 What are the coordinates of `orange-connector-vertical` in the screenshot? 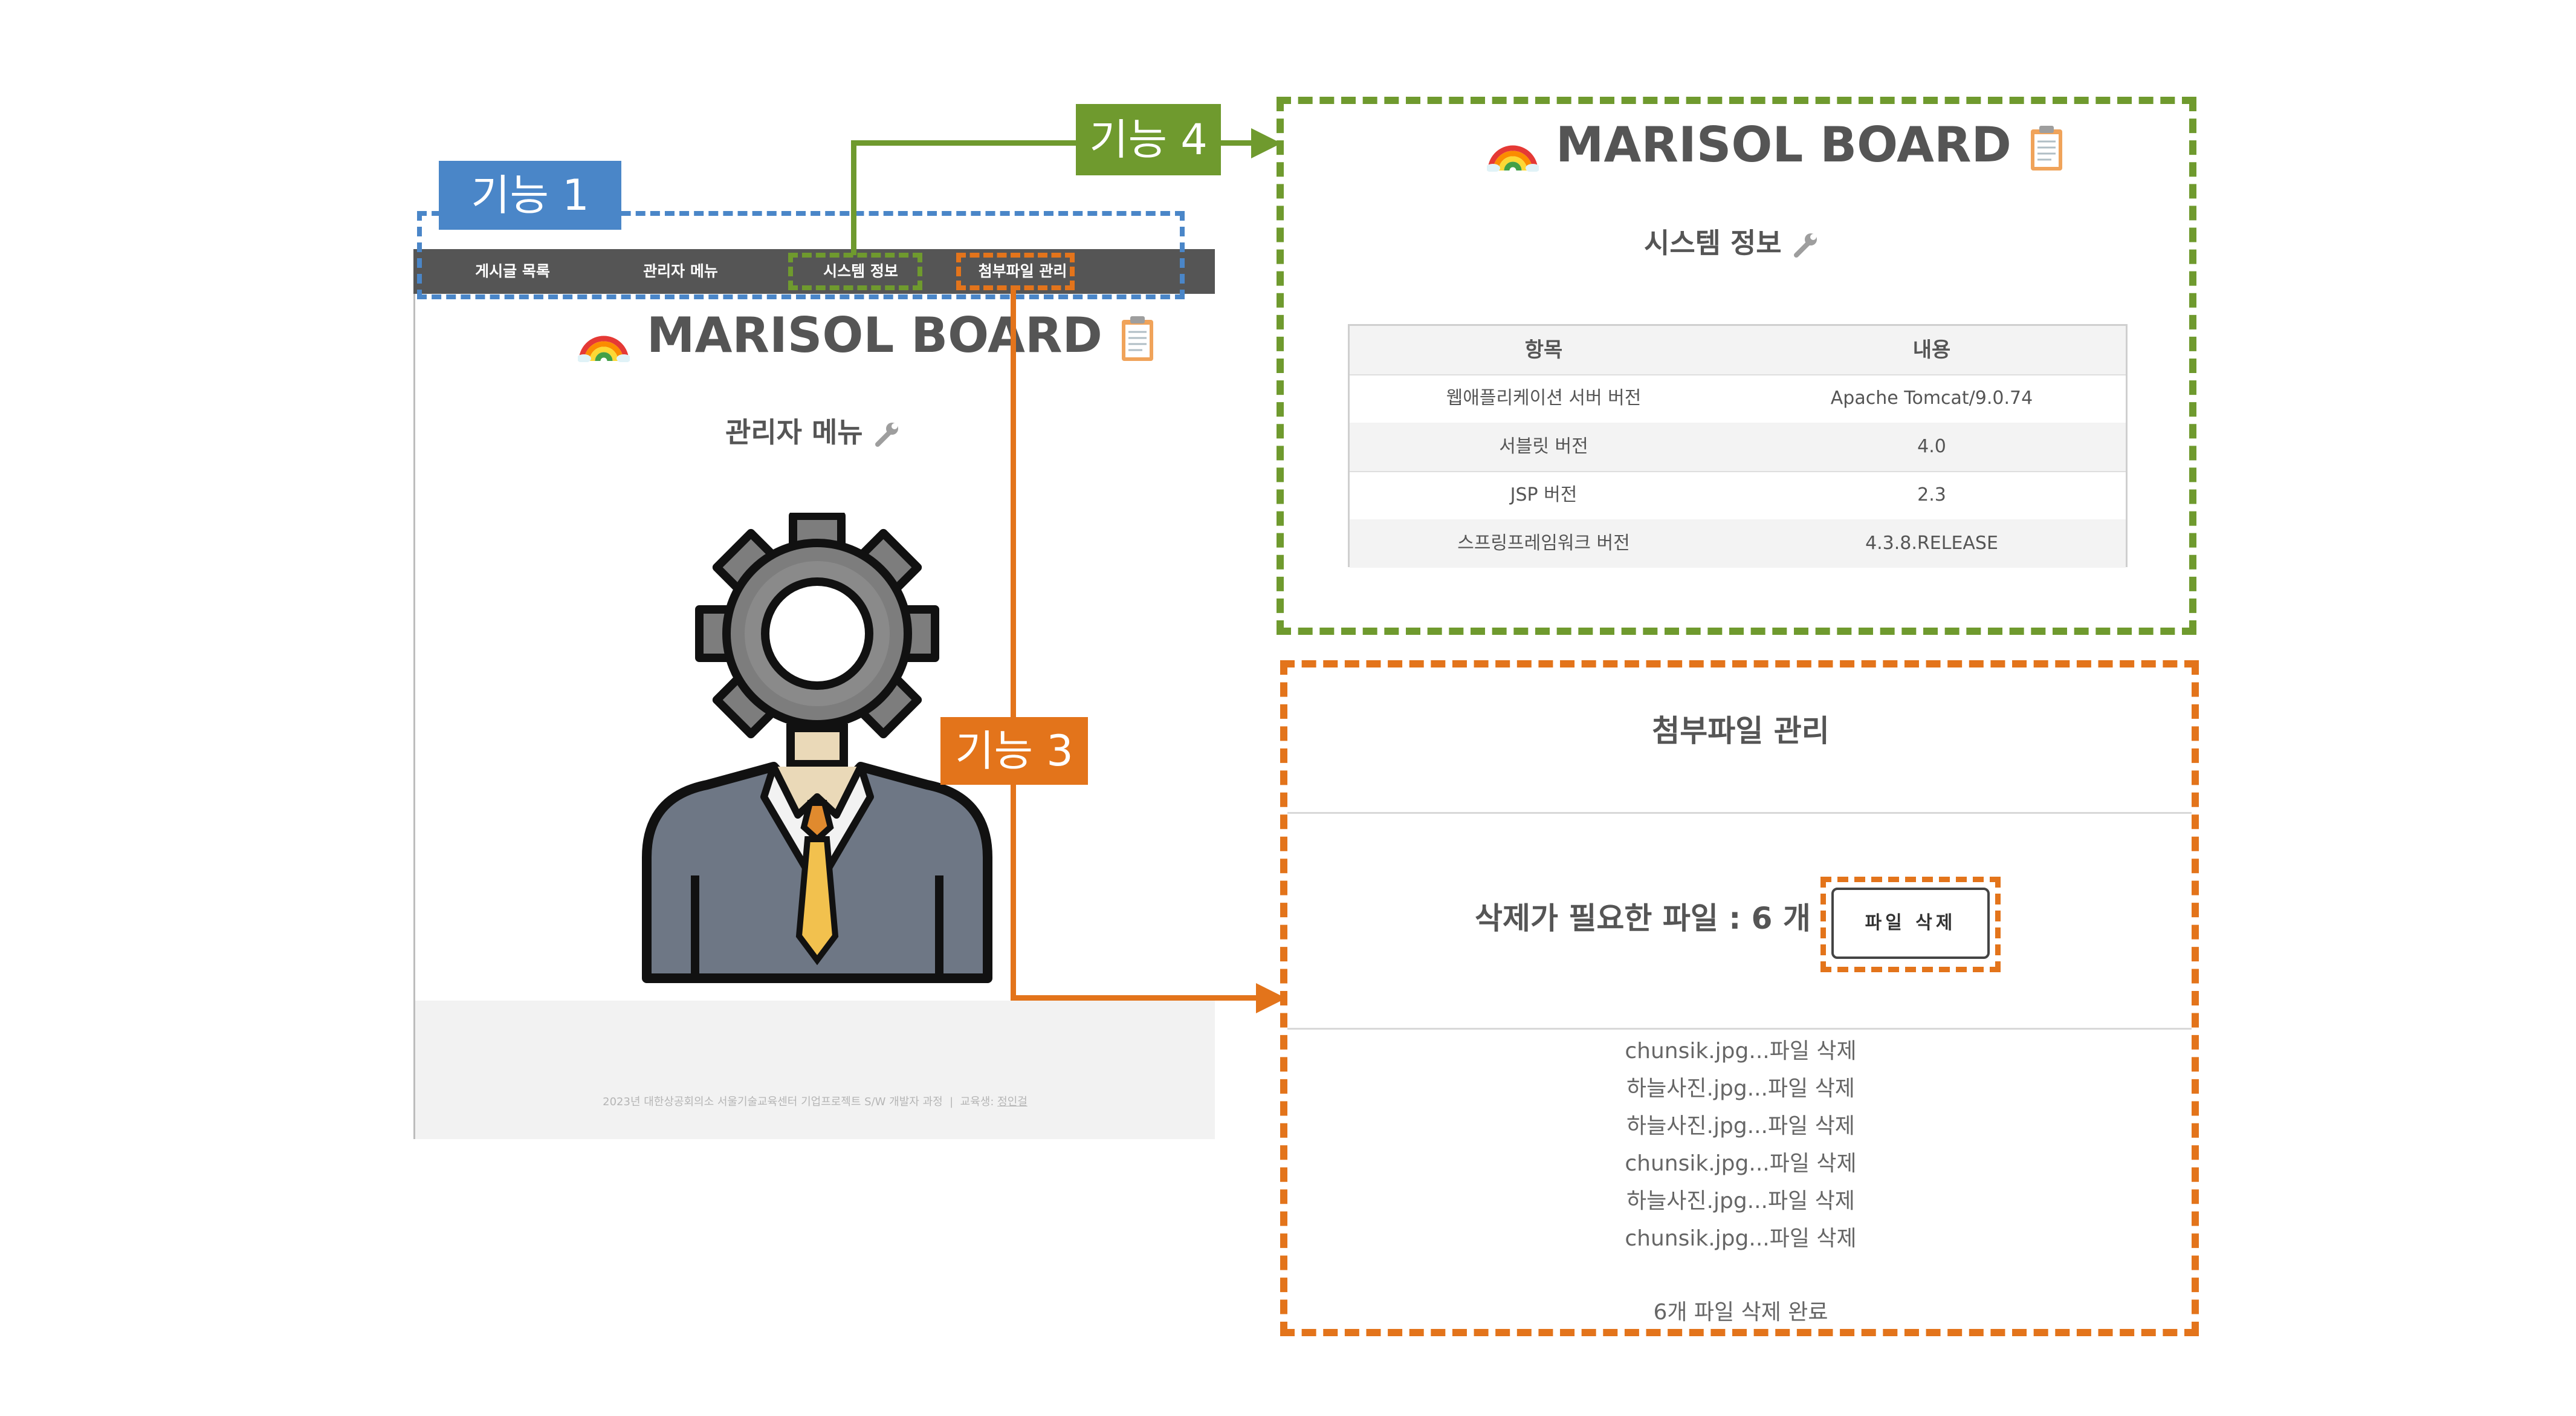 It's located at (1013, 645).